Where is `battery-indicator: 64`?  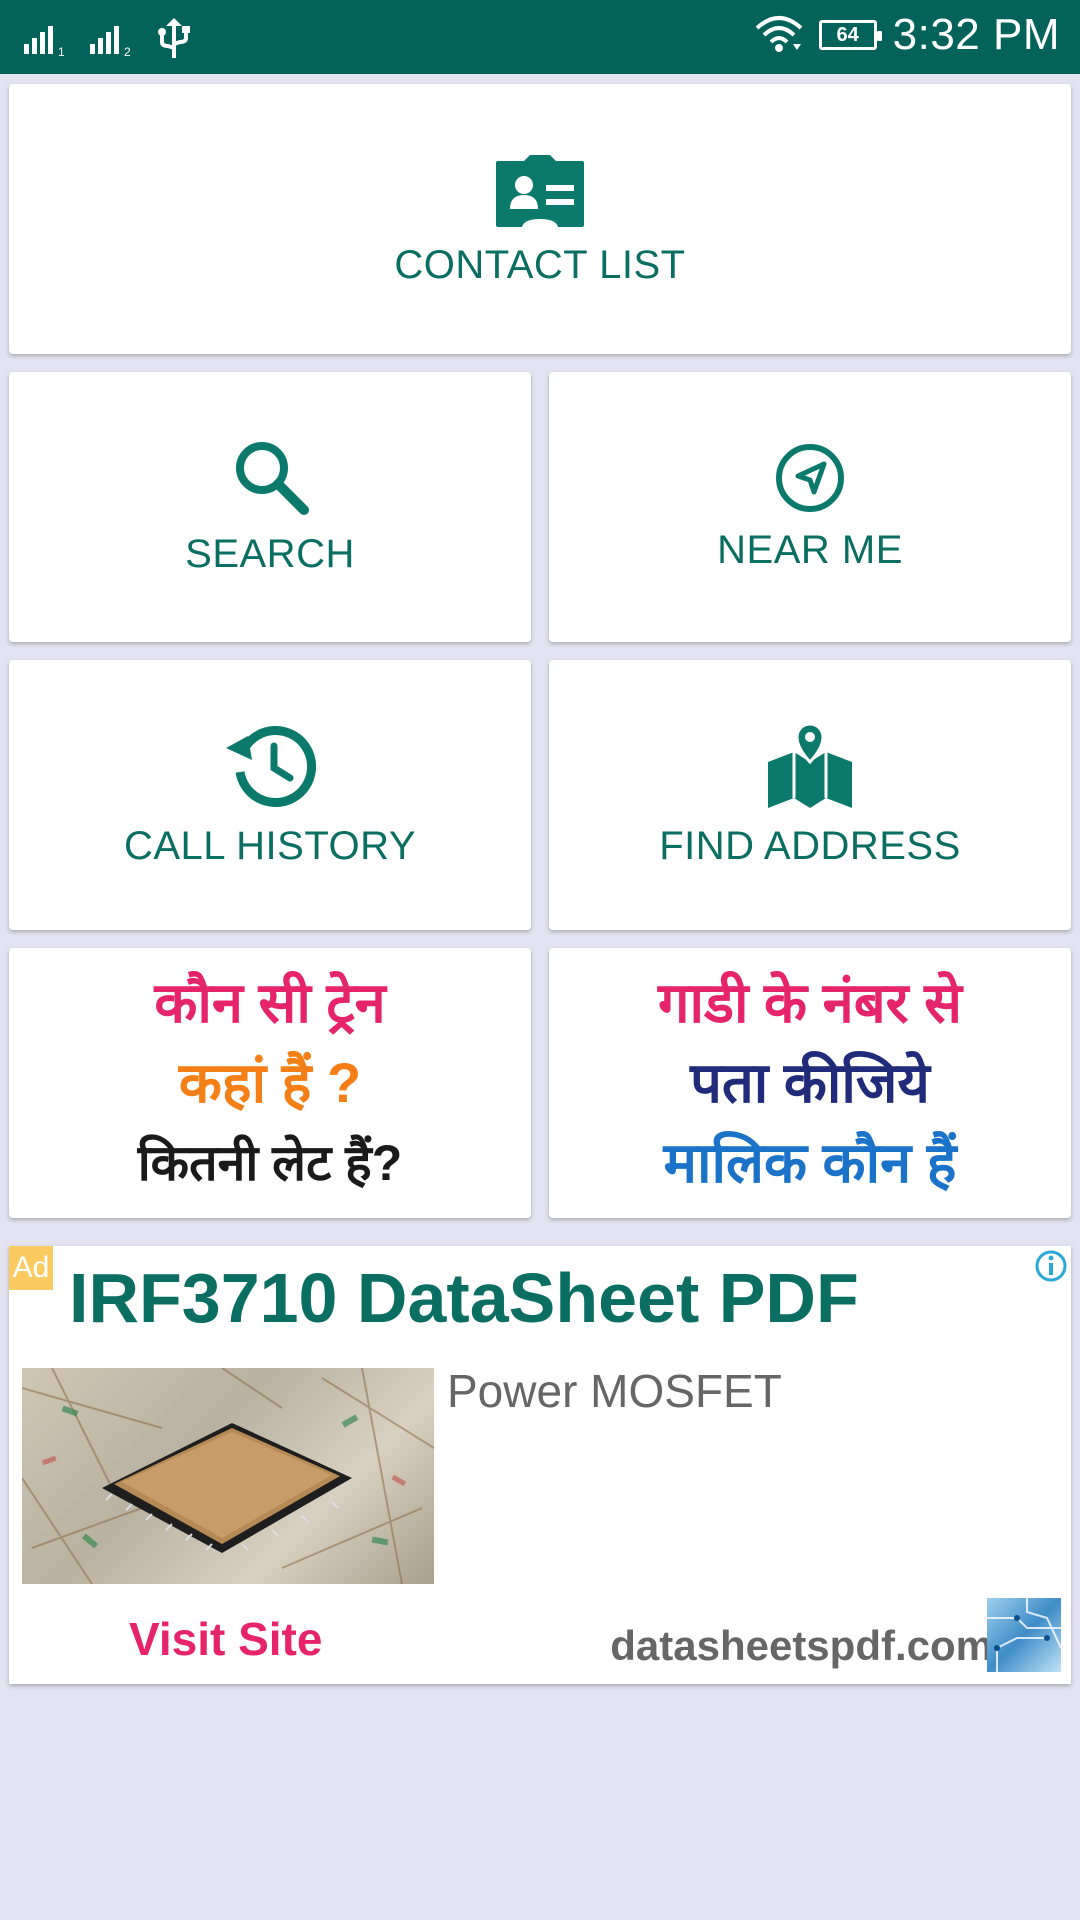 battery-indicator: 64 is located at coordinates (850, 35).